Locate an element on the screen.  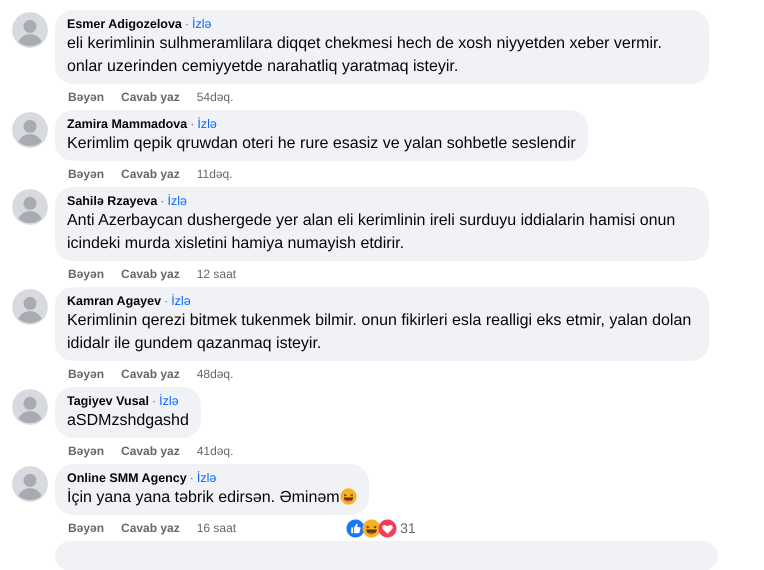
comment-text: Kerimlim qepik qruwdan oteri he rure esasiz ve yalan sohbetle seslendir is located at coordinates (321, 144).